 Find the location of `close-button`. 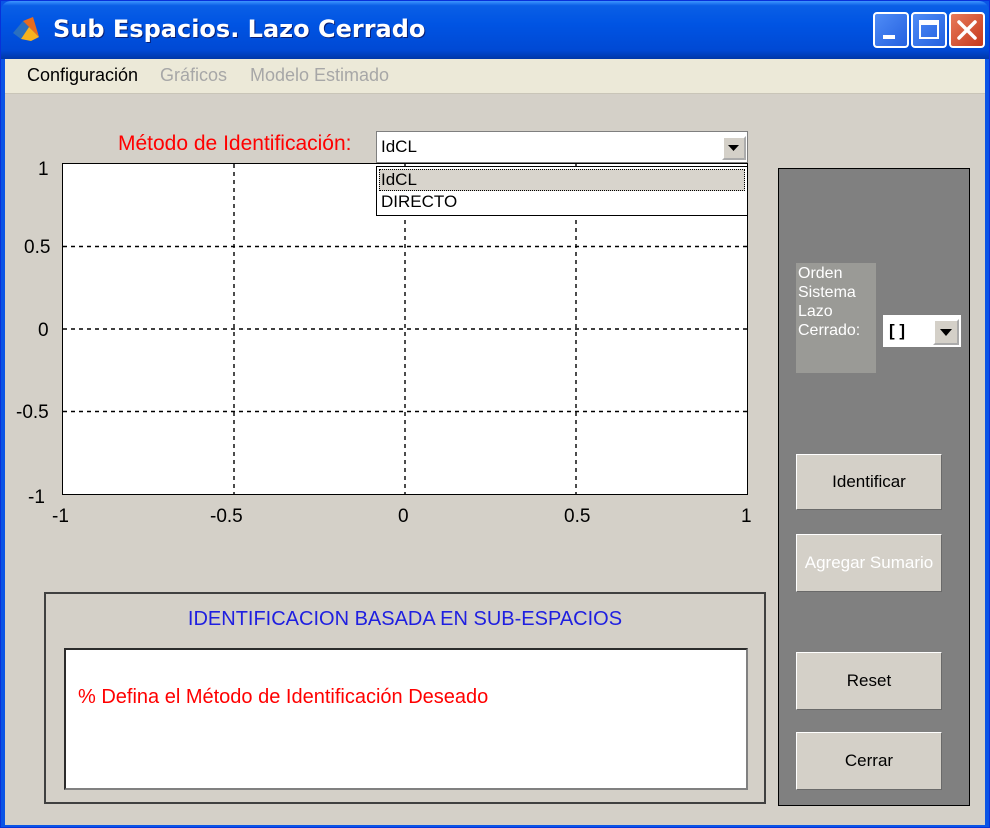

close-button is located at coordinates (967, 30).